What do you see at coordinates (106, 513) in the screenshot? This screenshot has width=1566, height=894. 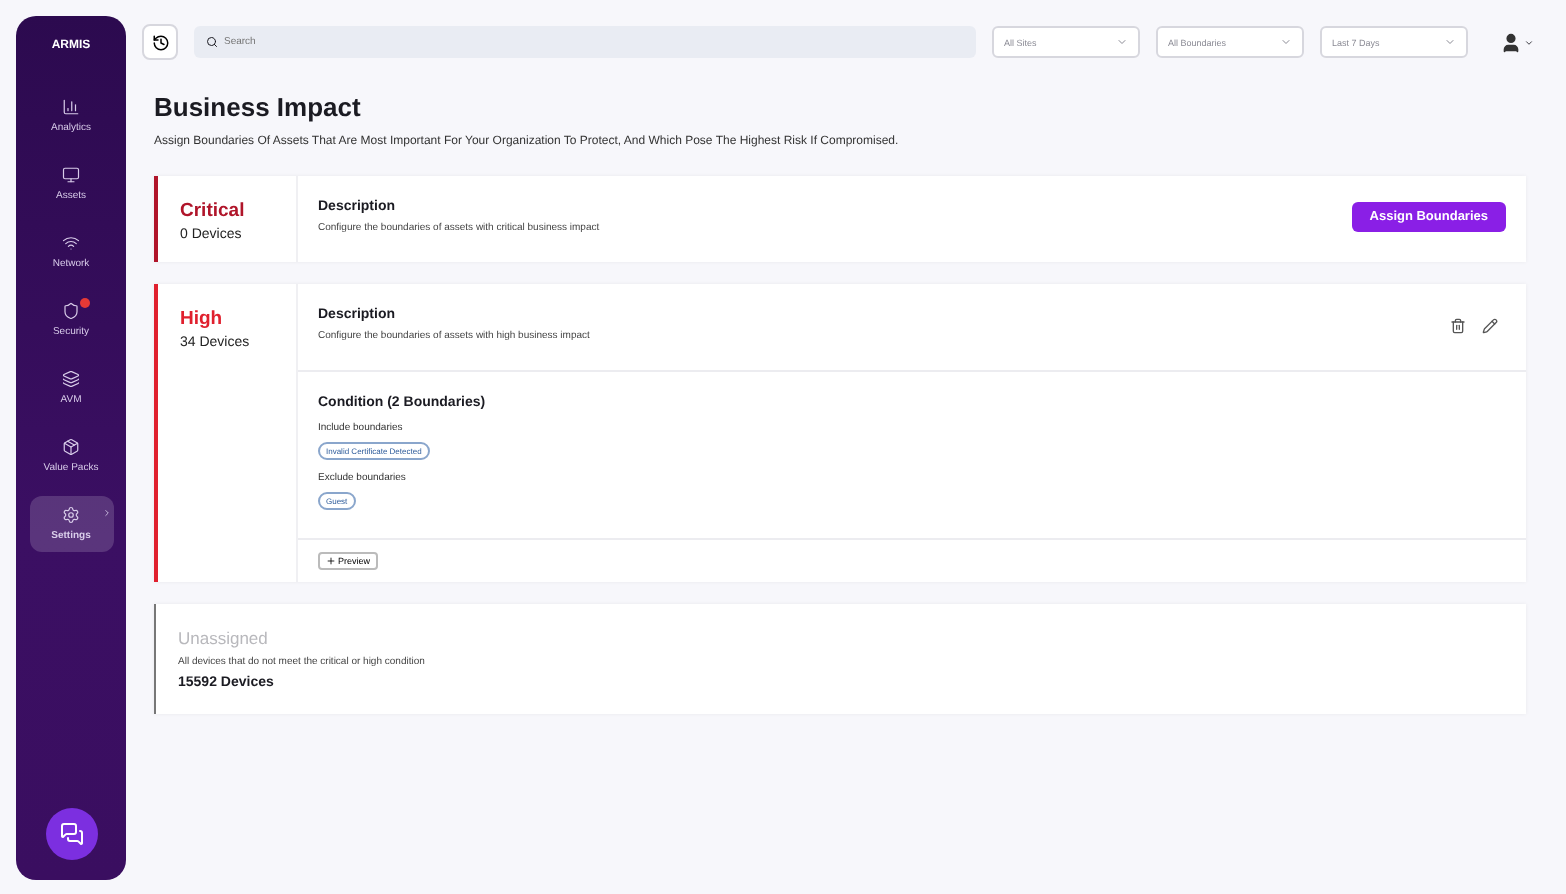 I see `chevron-icon` at bounding box center [106, 513].